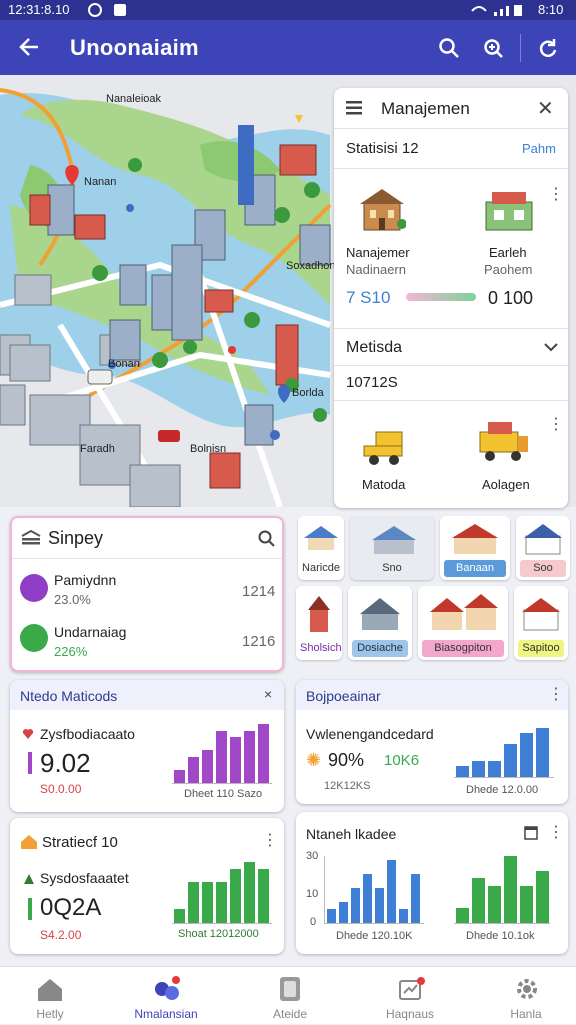  I want to click on nav-item-map: Nmalansian, so click(166, 996).